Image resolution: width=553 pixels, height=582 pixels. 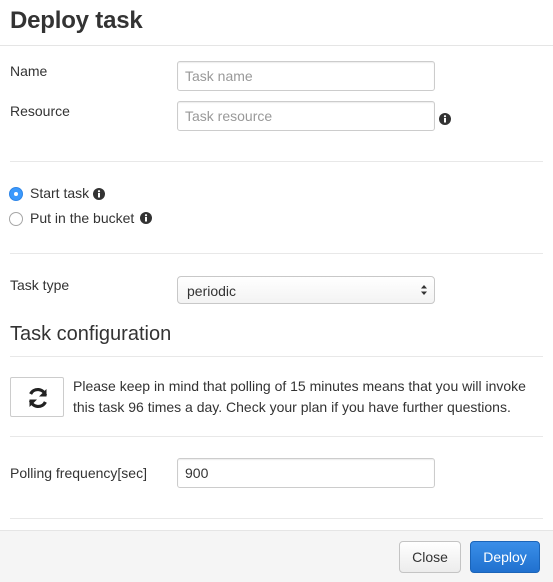 I want to click on name-label: Name, so click(x=29, y=71).